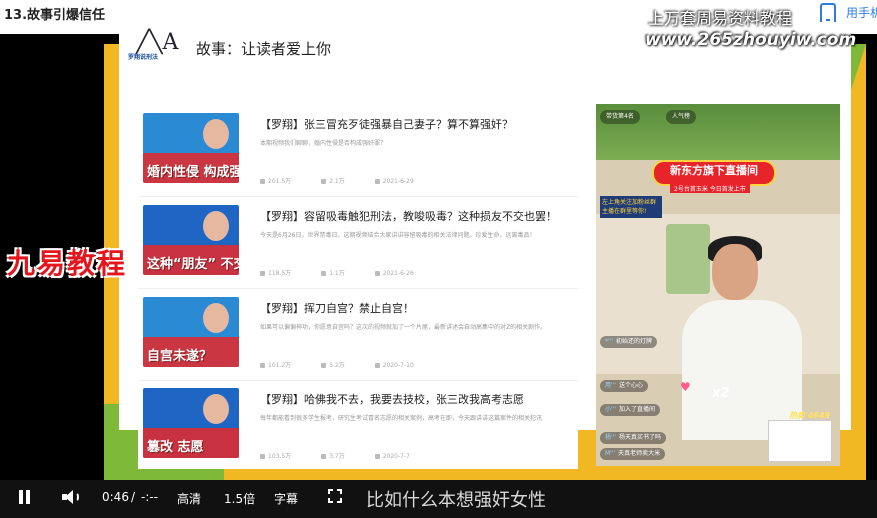  I want to click on publish-date: 2020-7-10, so click(398, 365).